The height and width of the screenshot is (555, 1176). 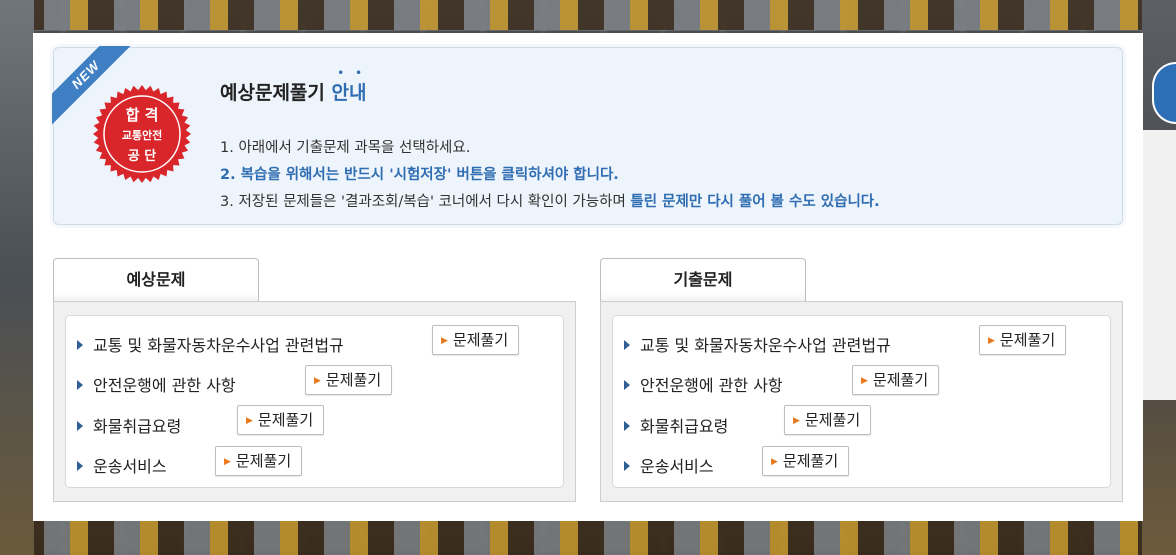 What do you see at coordinates (703, 279) in the screenshot?
I see `tab-past-questions: 기출문제` at bounding box center [703, 279].